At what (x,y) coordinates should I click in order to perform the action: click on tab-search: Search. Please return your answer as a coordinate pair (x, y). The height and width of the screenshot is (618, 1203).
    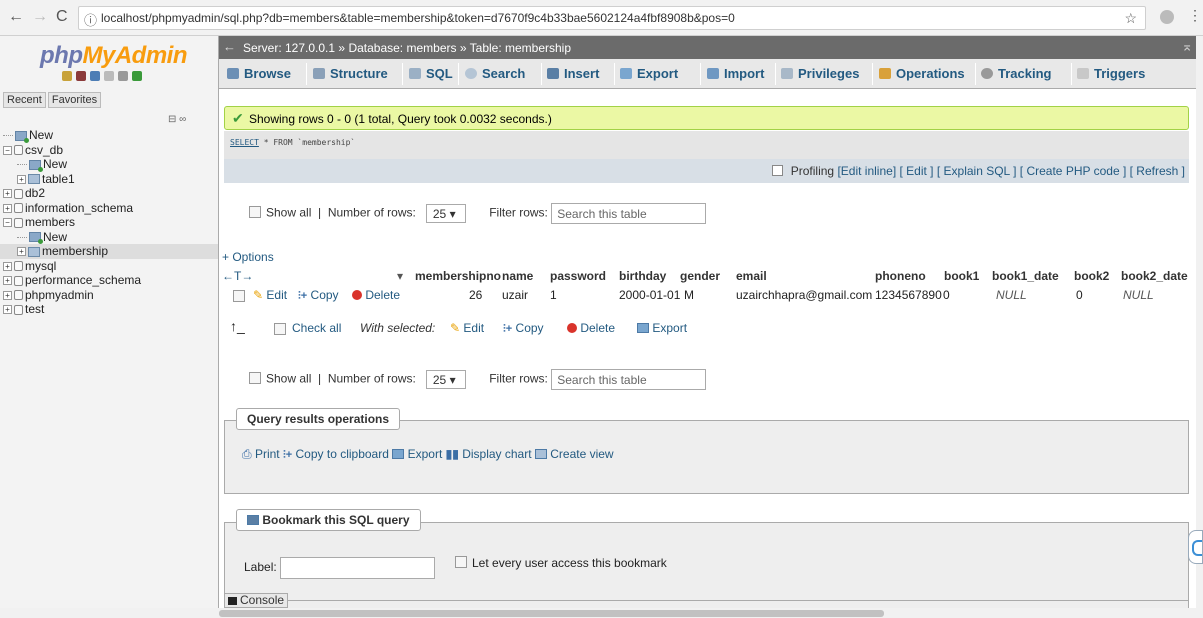
    Looking at the image, I should click on (495, 73).